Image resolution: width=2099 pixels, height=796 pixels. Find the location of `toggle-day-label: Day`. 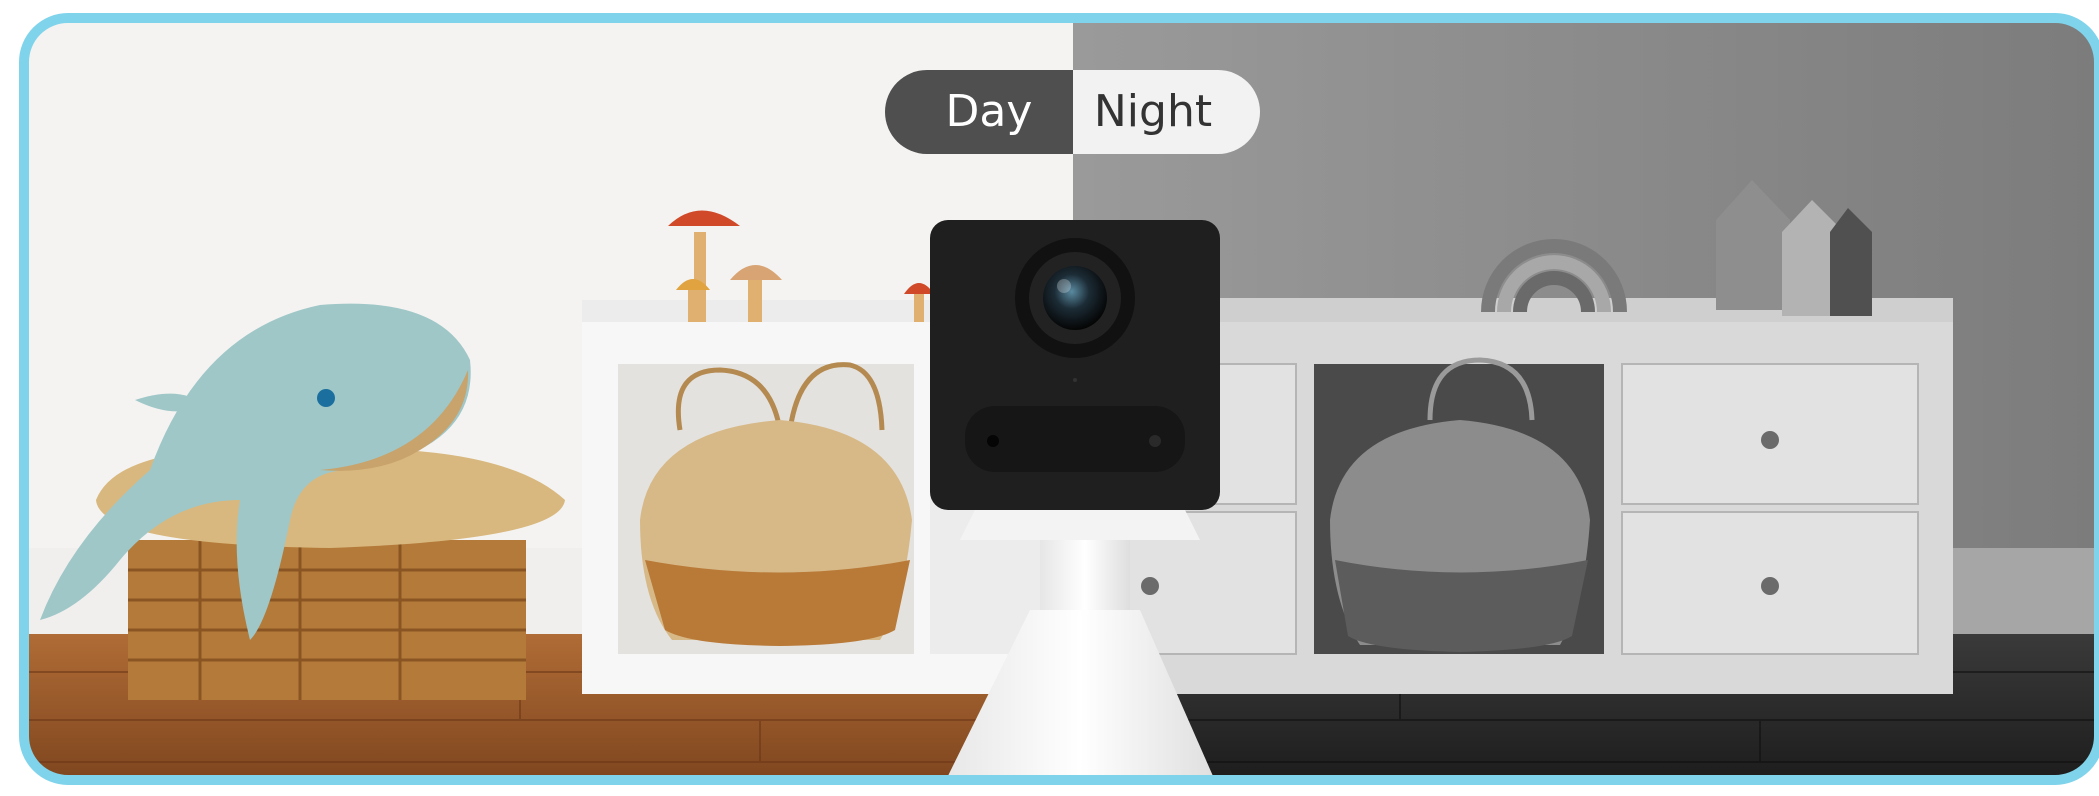

toggle-day-label: Day is located at coordinates (989, 111).